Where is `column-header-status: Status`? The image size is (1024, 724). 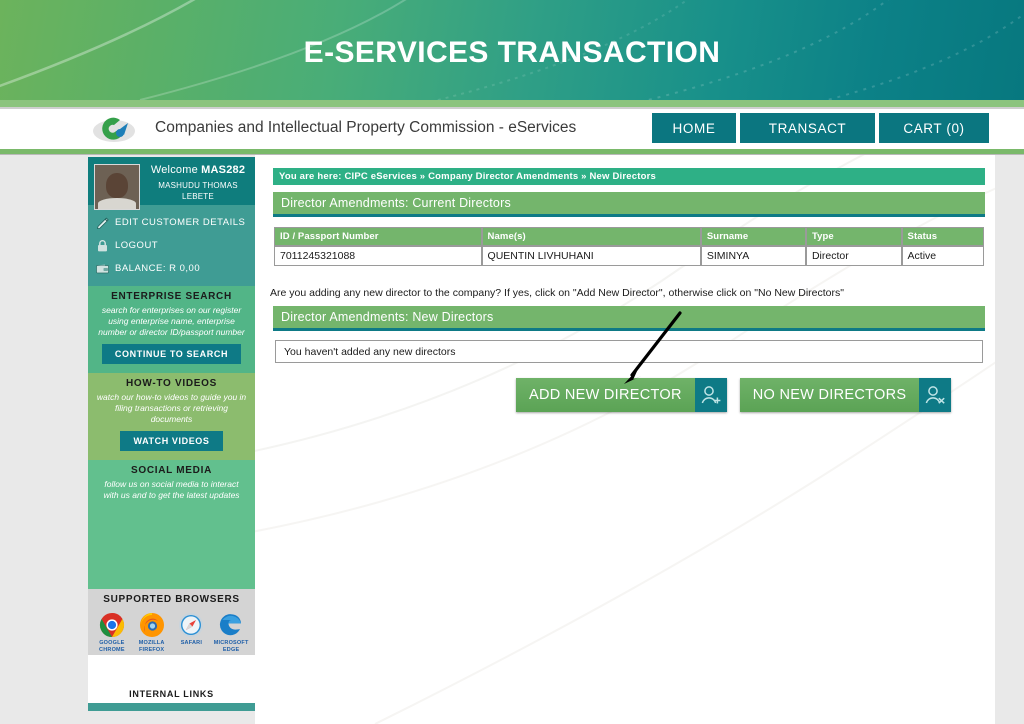 column-header-status: Status is located at coordinates (942, 236).